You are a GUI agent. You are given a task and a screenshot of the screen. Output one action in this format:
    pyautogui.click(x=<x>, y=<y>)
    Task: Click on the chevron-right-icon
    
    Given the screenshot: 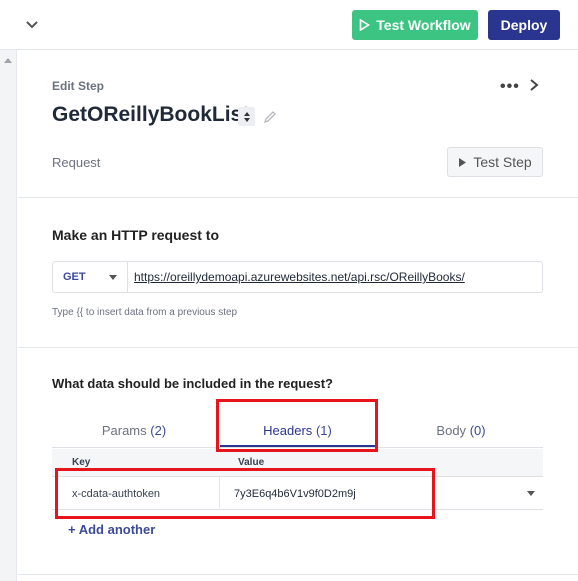 What is the action you would take?
    pyautogui.click(x=534, y=85)
    